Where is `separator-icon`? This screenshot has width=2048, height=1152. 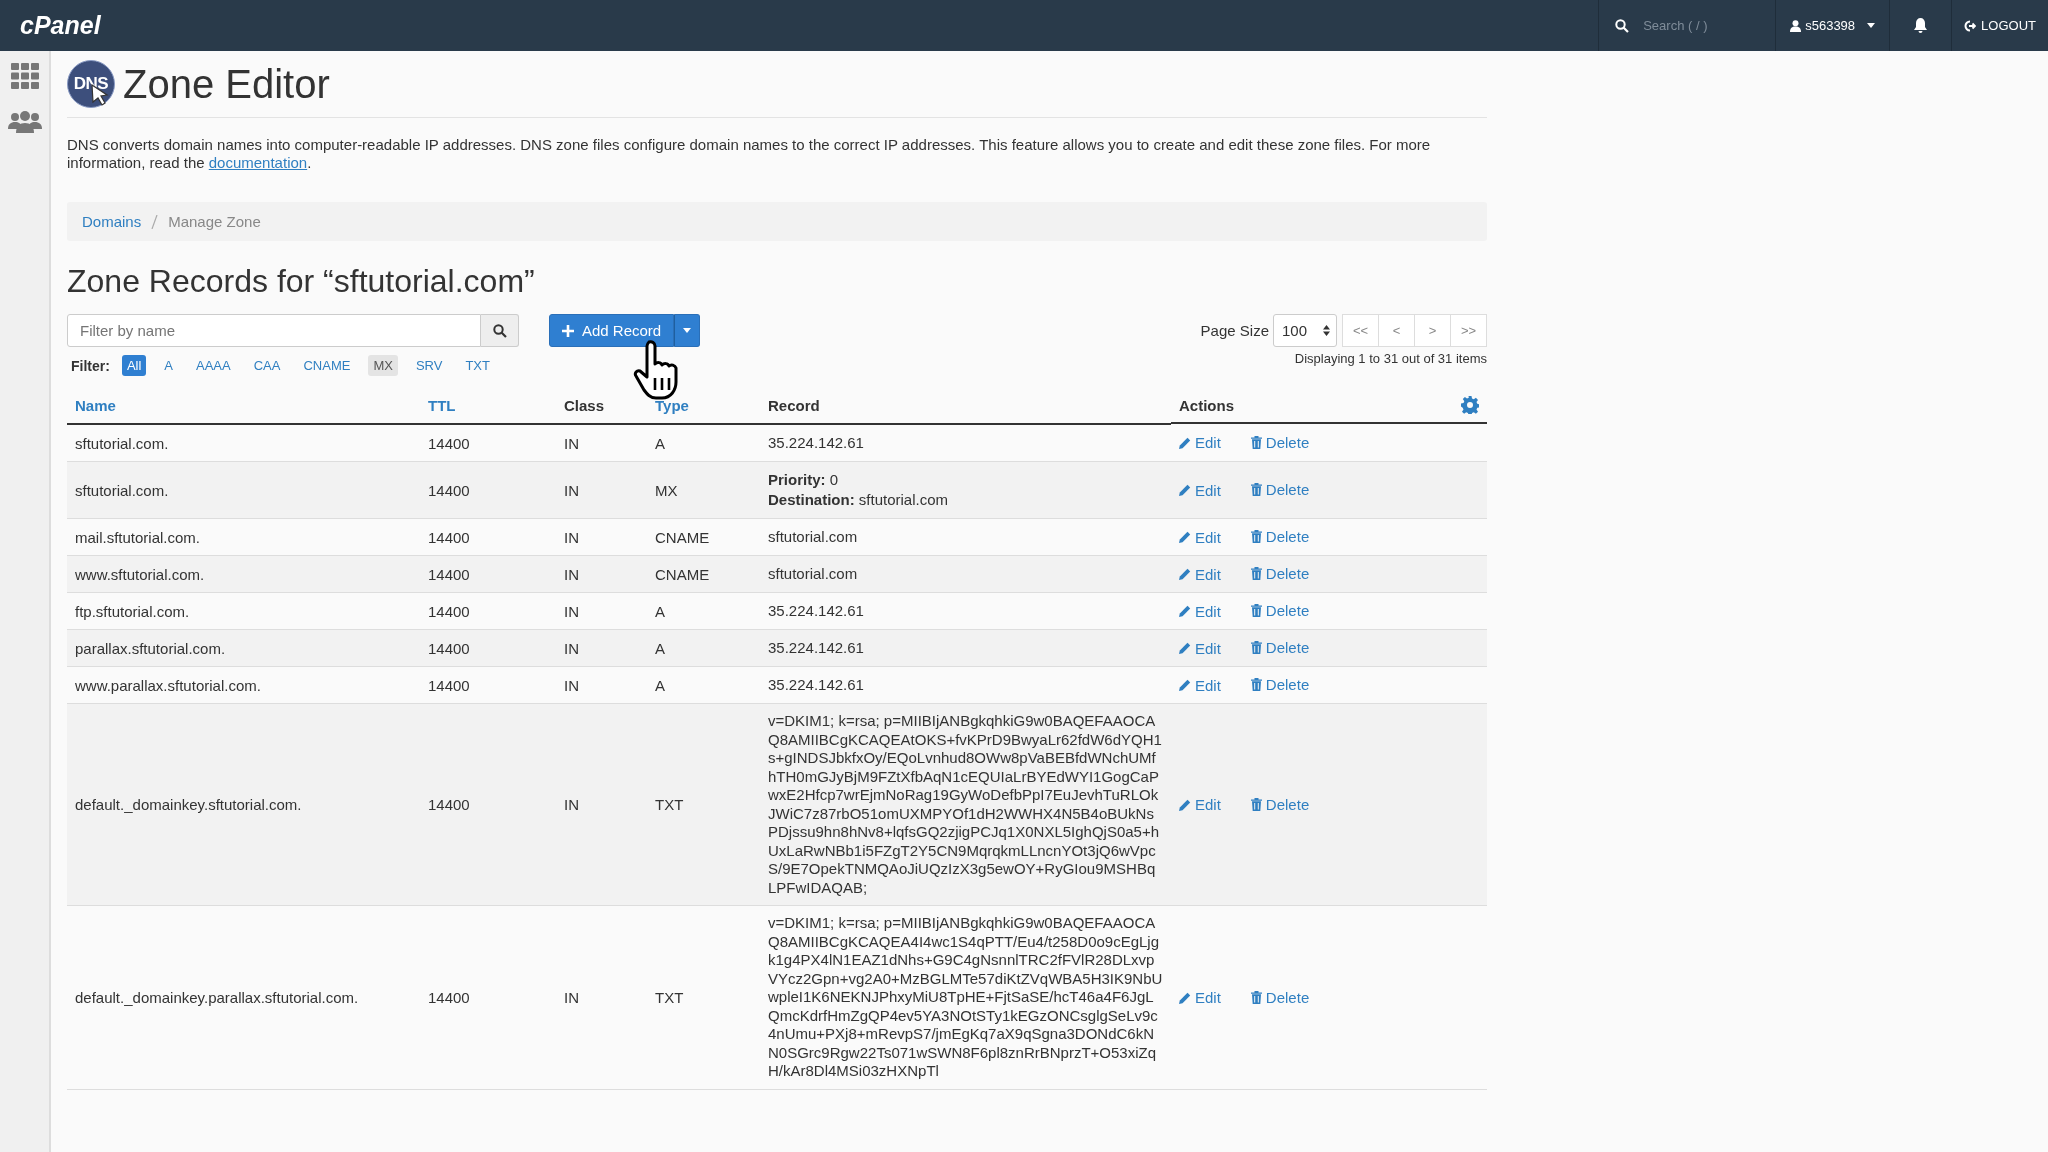 separator-icon is located at coordinates (155, 221).